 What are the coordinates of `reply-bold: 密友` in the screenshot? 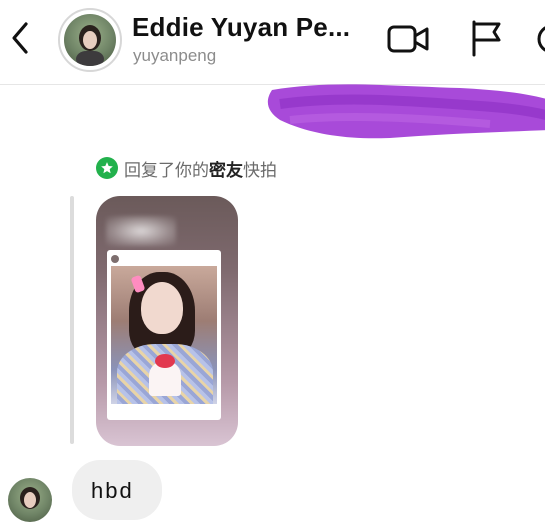 It's located at (226, 170).